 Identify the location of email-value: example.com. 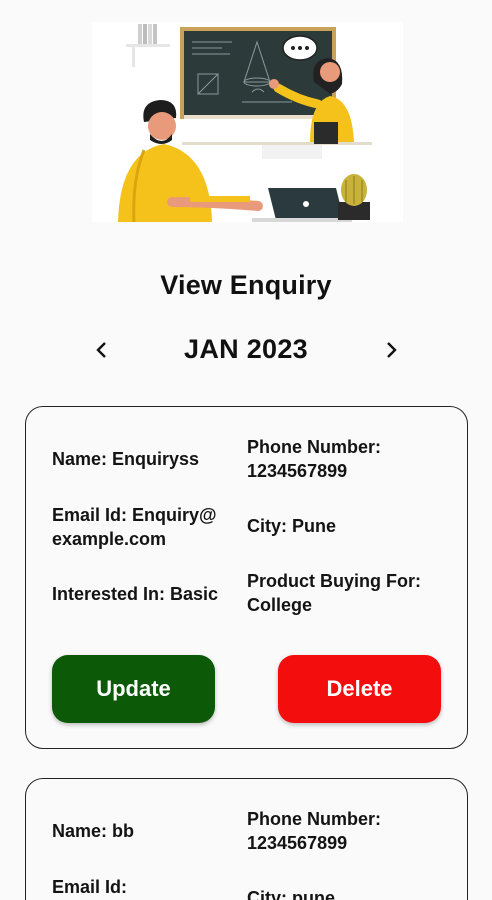
(109, 539).